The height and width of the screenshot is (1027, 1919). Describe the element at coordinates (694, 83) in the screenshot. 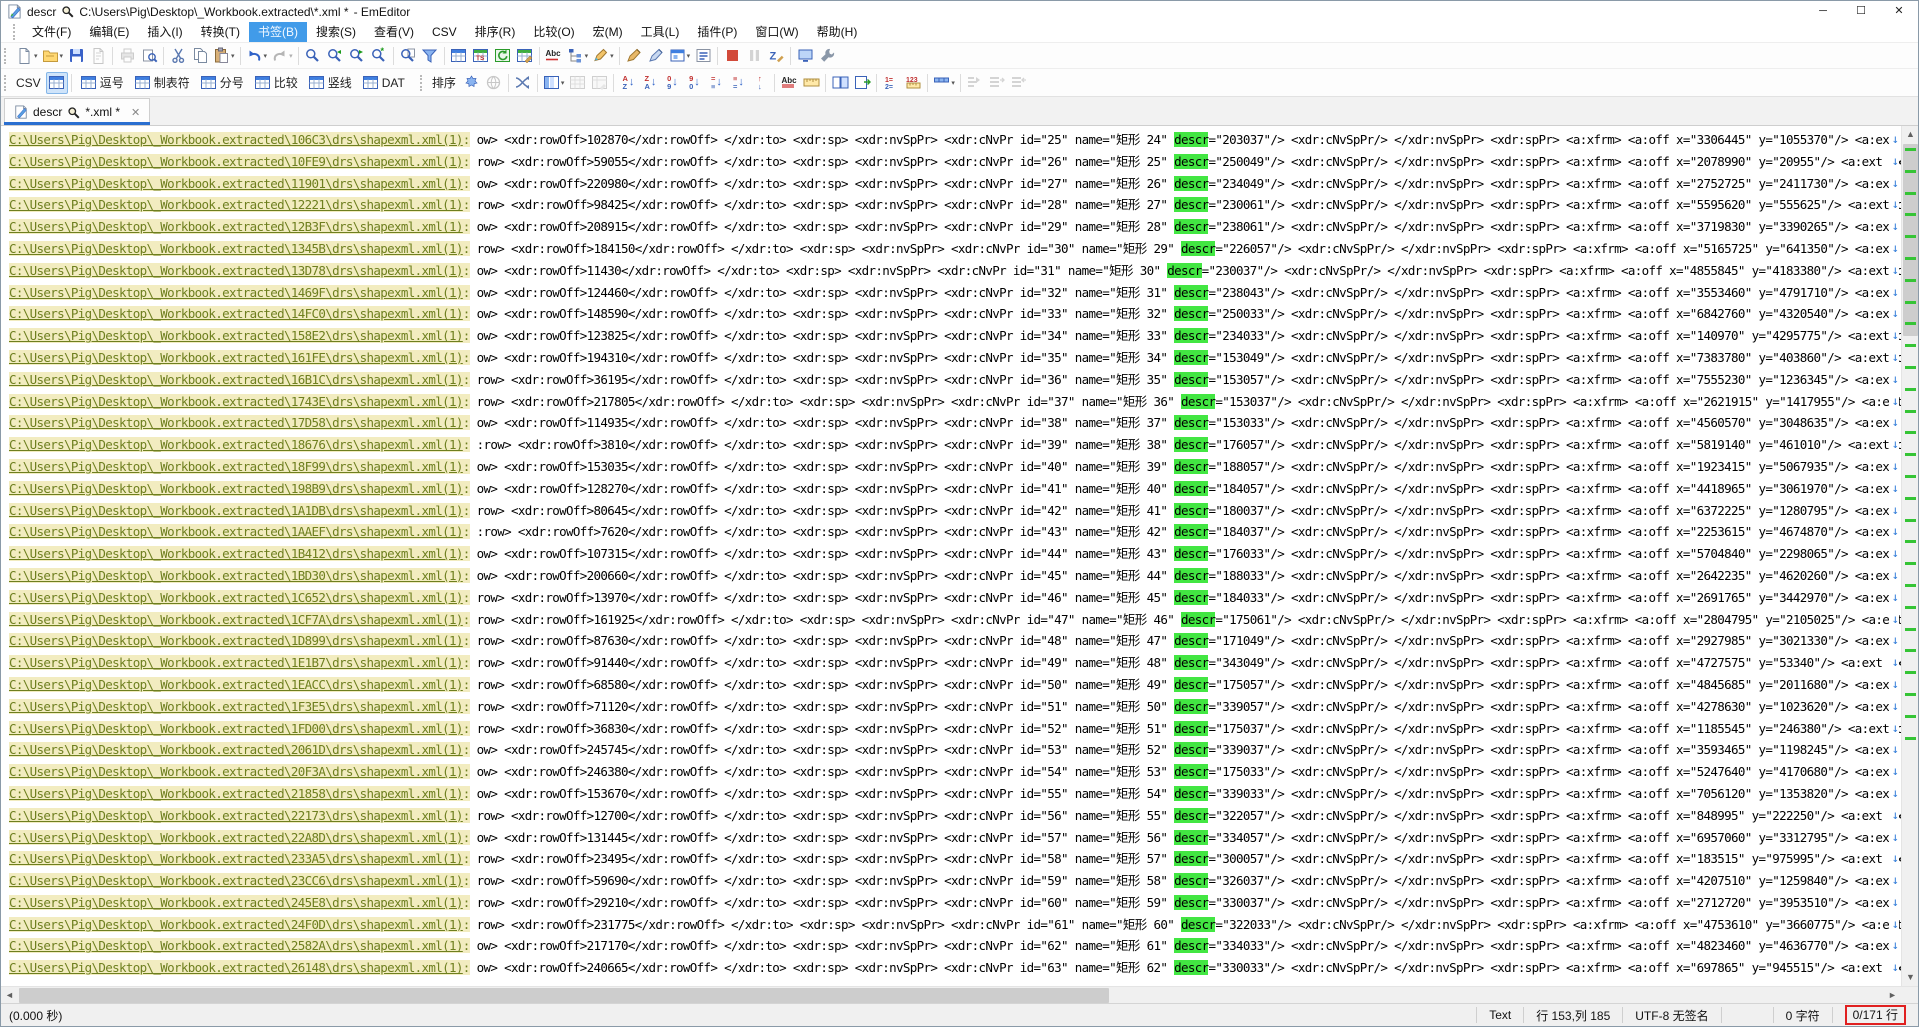

I see `sort90-icon: 9 0 ↓` at that location.